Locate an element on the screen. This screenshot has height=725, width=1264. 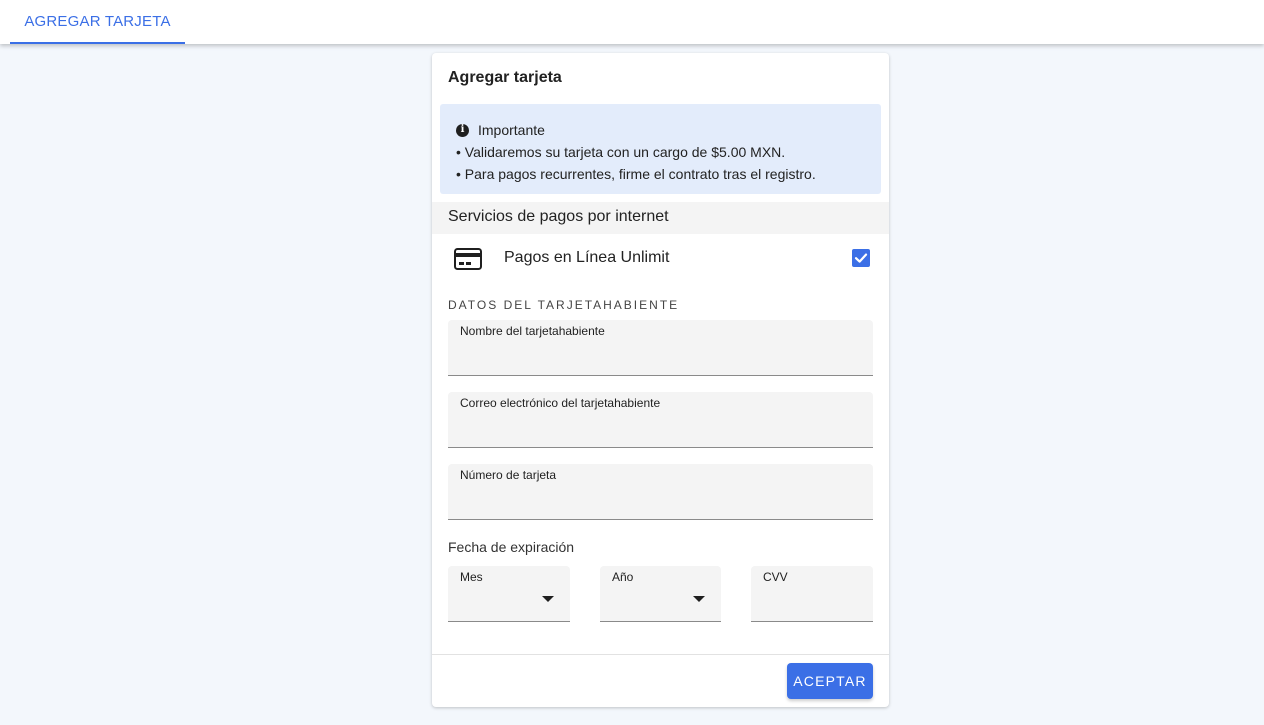
tab-label: AGREGAR TARJETA is located at coordinates (97, 21).